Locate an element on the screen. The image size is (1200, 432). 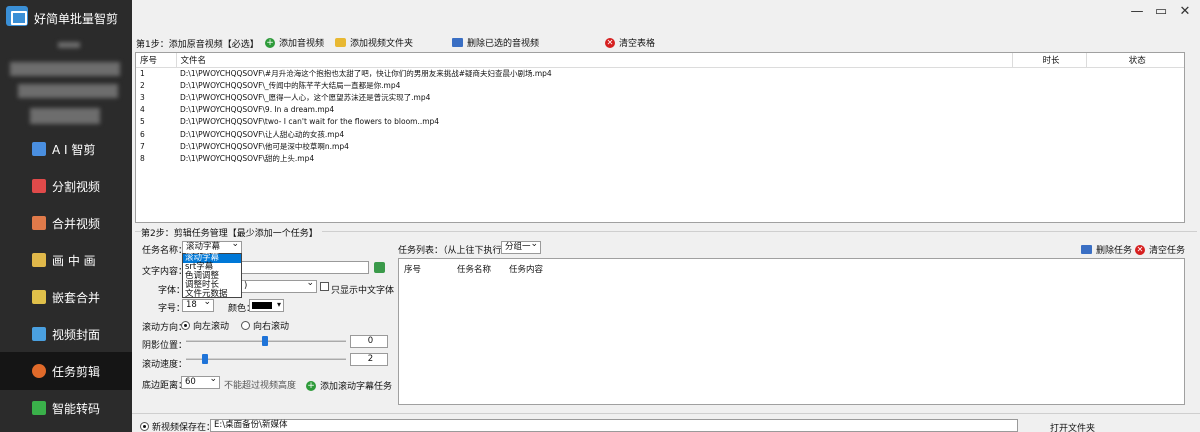
color-picker: ▾ is located at coordinates (266, 305).